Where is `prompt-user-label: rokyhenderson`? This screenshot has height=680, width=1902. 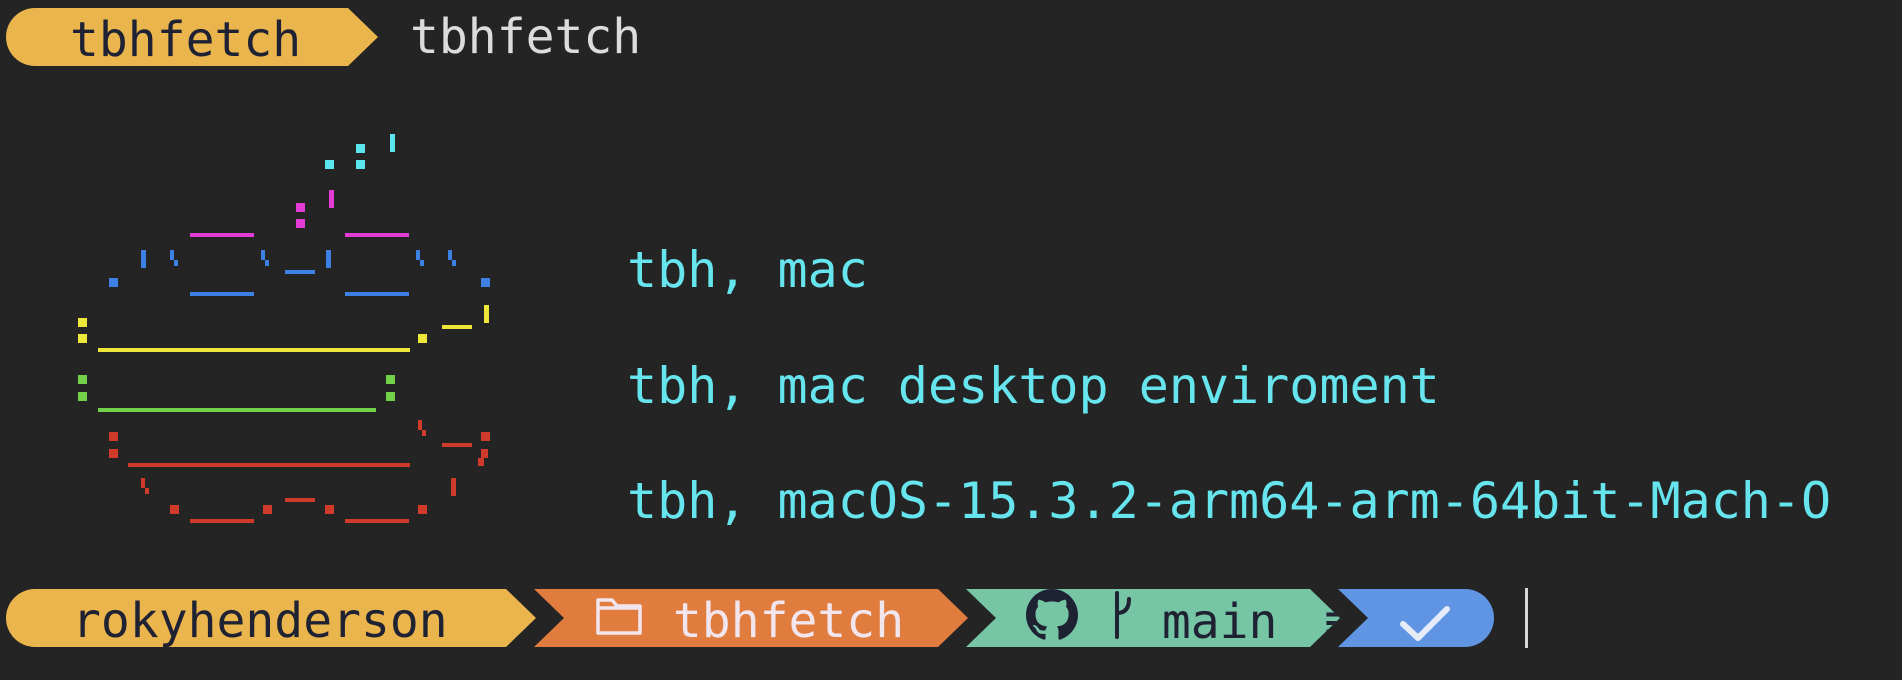
prompt-user-label: rokyhenderson is located at coordinates (260, 621).